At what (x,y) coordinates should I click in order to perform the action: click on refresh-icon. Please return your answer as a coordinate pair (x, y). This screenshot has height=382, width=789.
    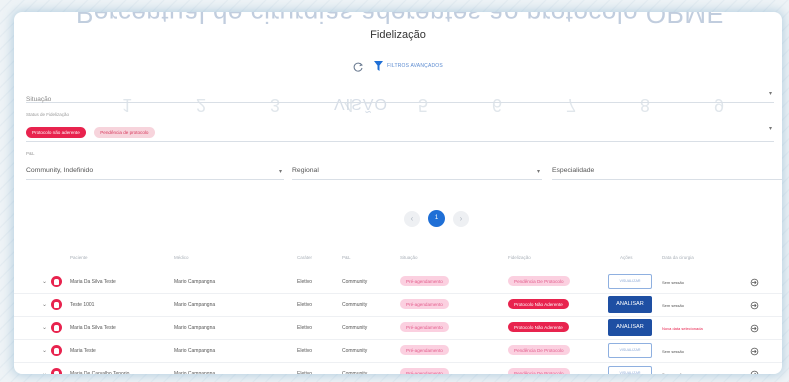
    Looking at the image, I should click on (358, 66).